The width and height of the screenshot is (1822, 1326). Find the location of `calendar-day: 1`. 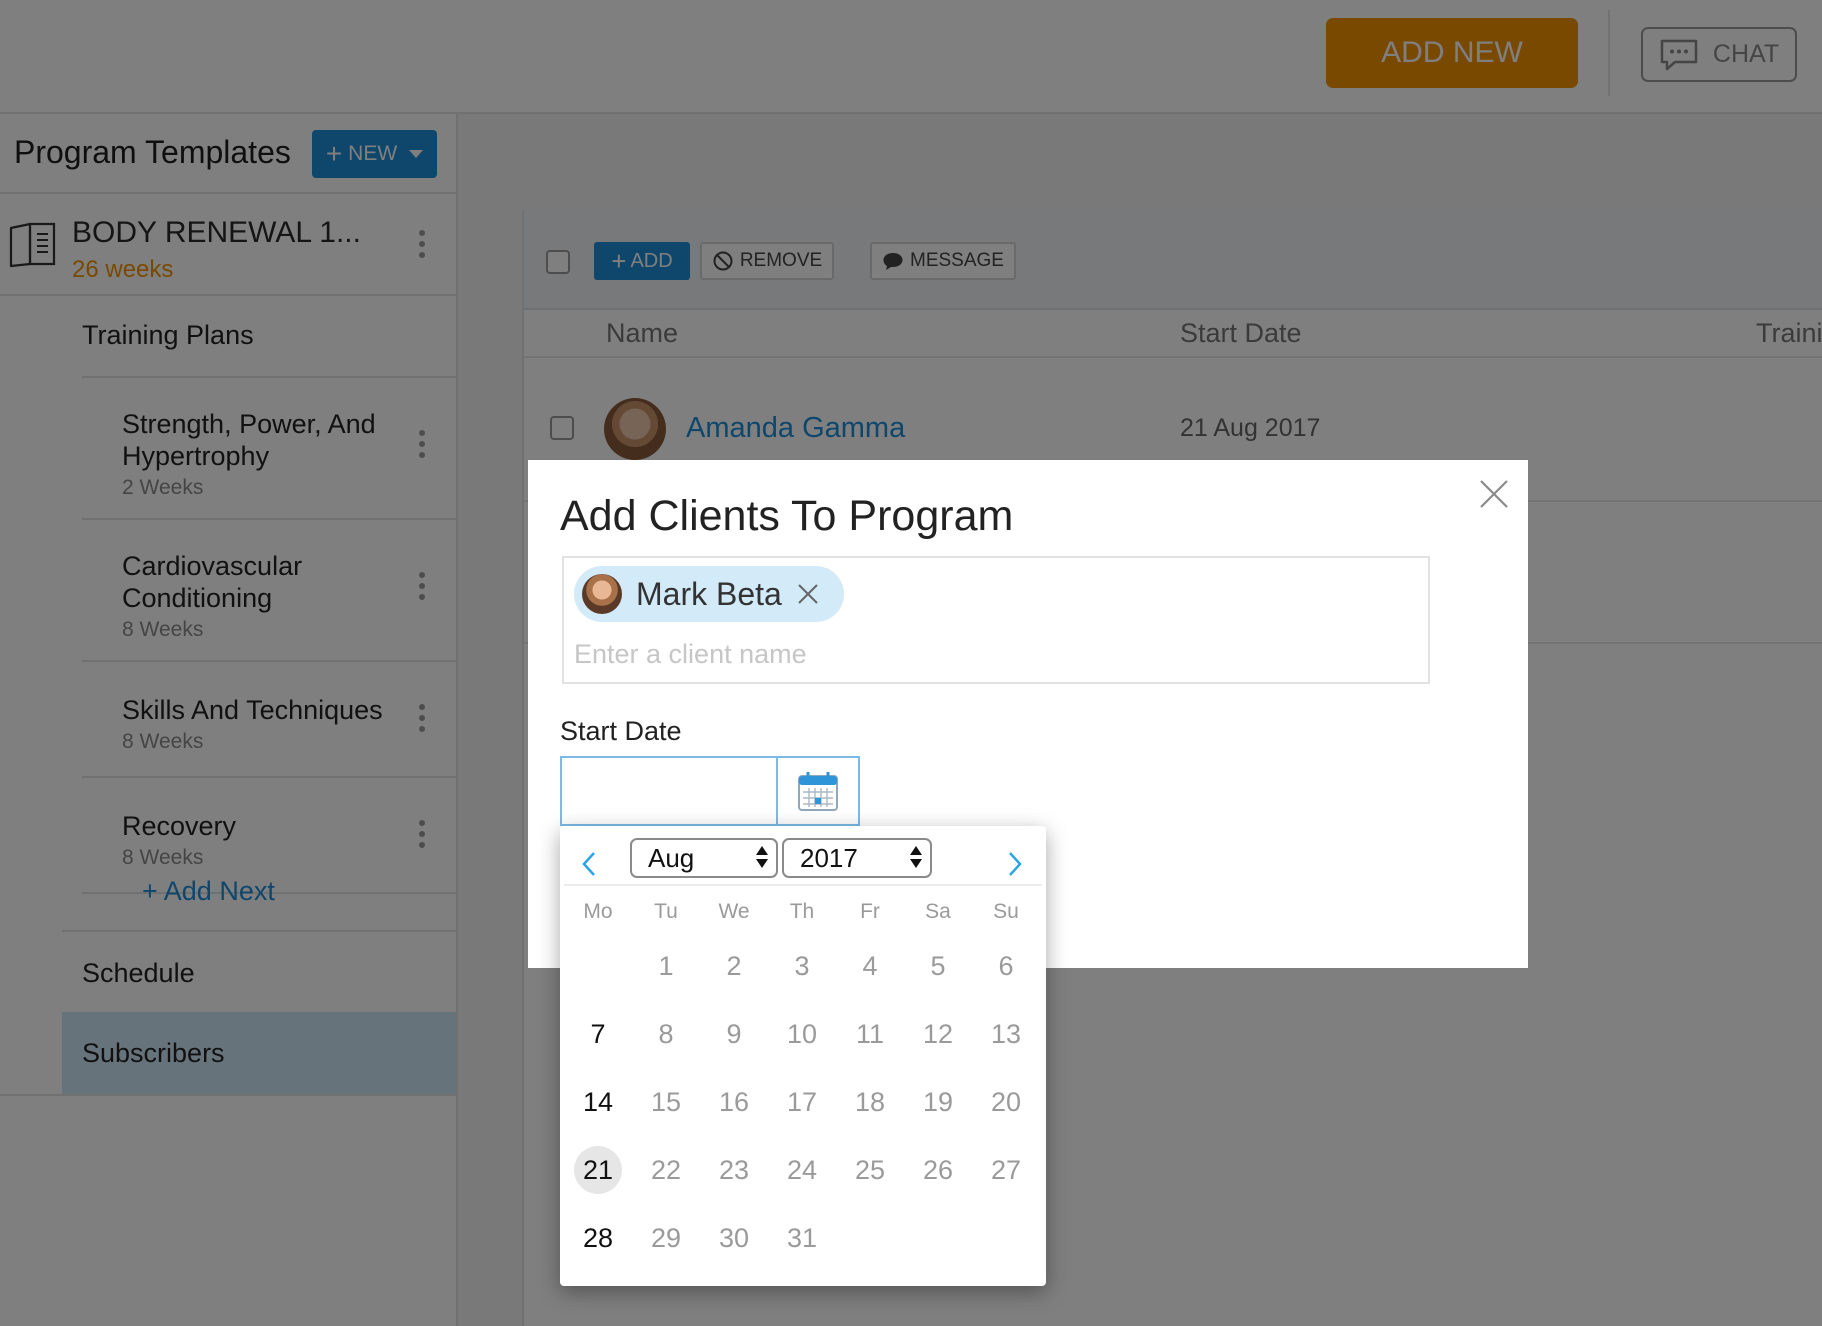

calendar-day: 1 is located at coordinates (666, 966).